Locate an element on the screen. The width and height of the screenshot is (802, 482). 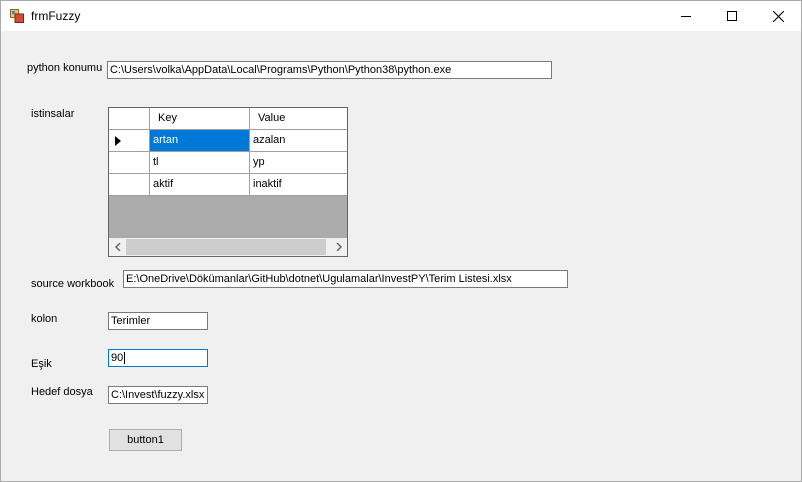
maximize-button is located at coordinates (732, 16).